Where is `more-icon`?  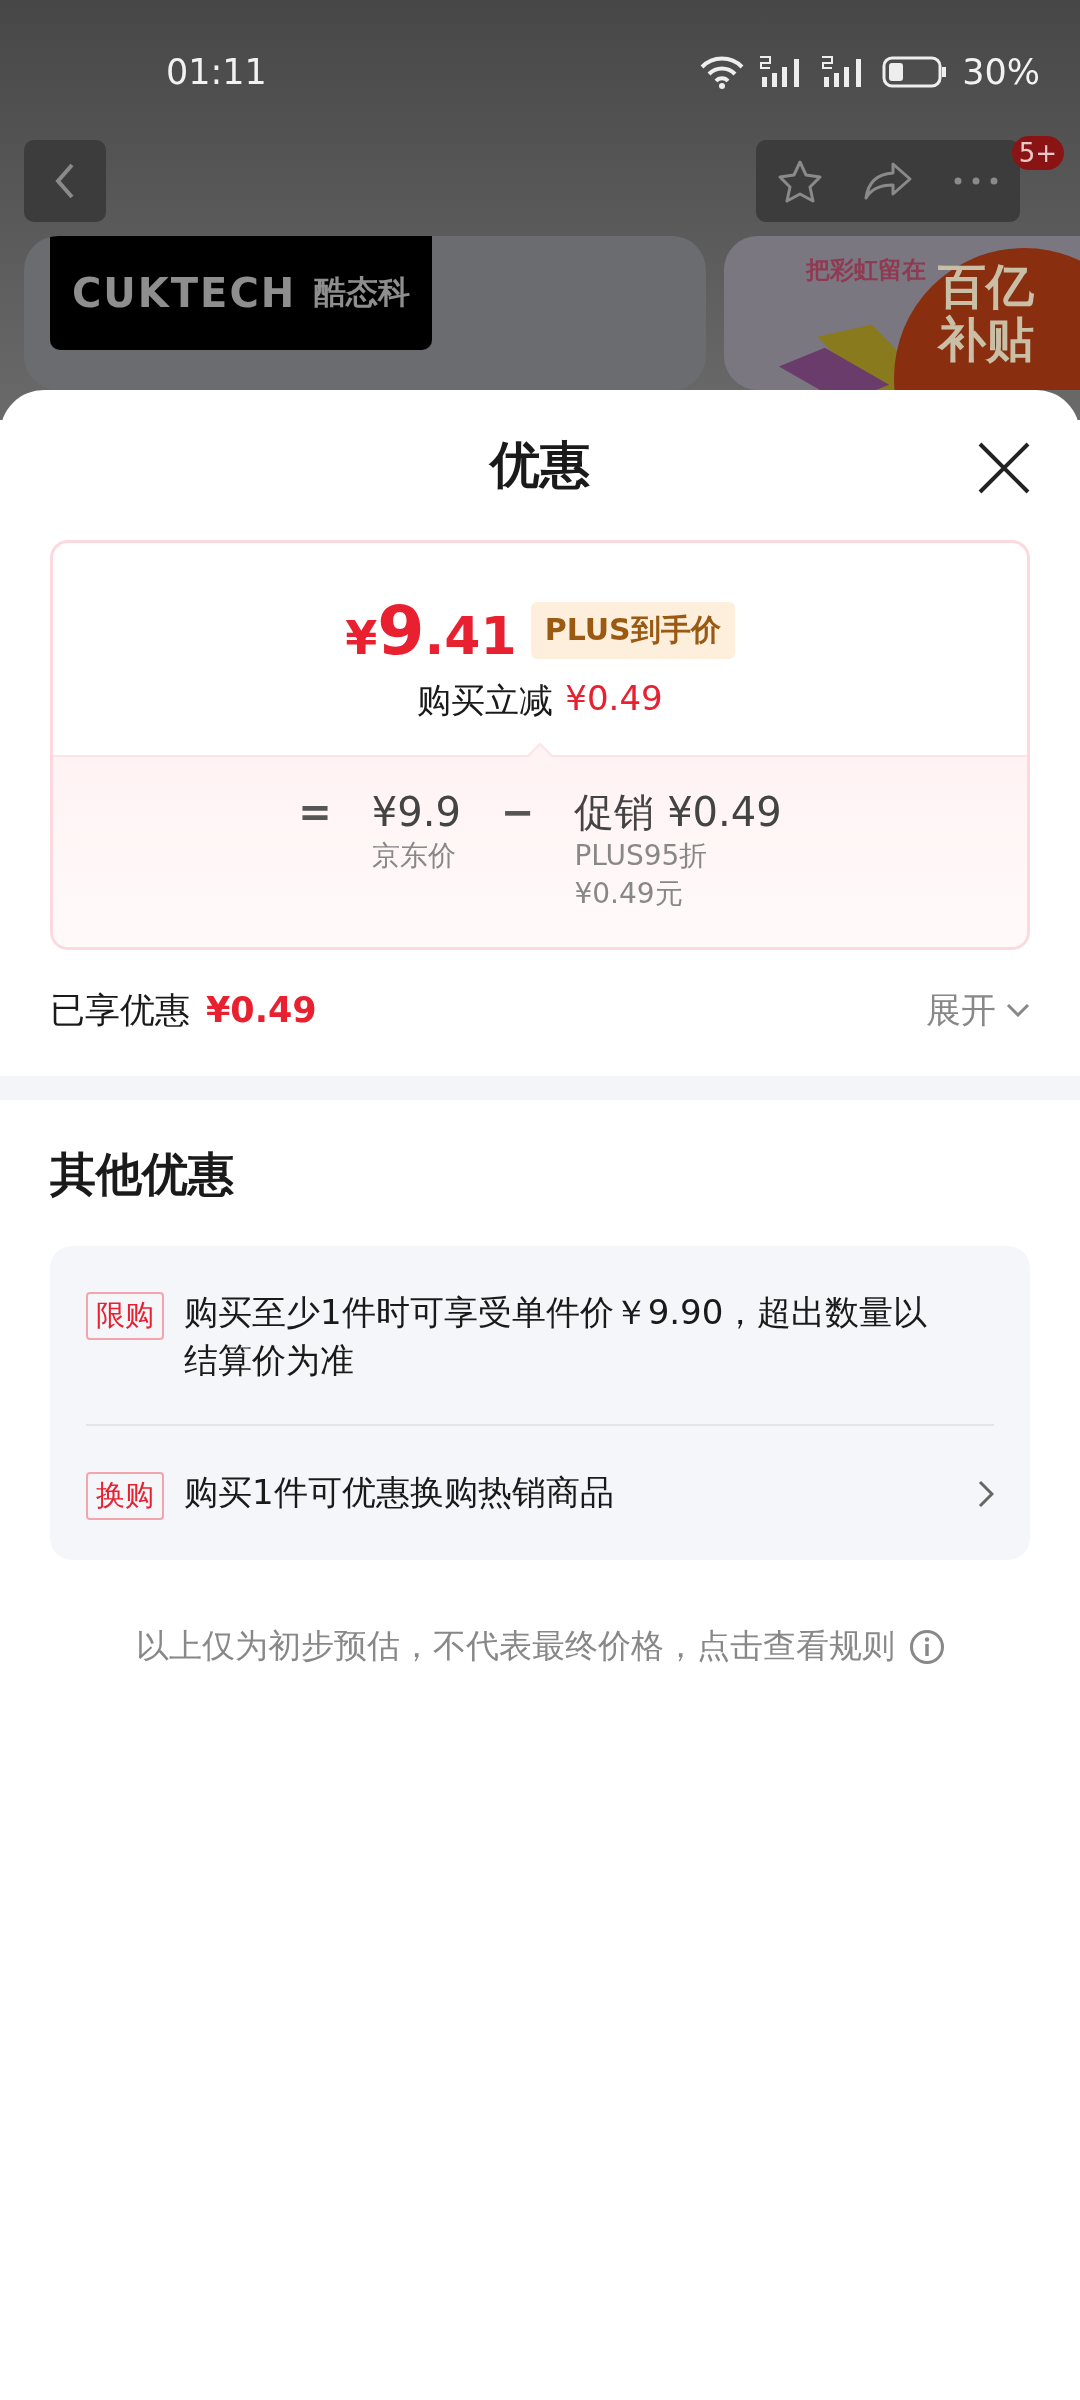 more-icon is located at coordinates (976, 181).